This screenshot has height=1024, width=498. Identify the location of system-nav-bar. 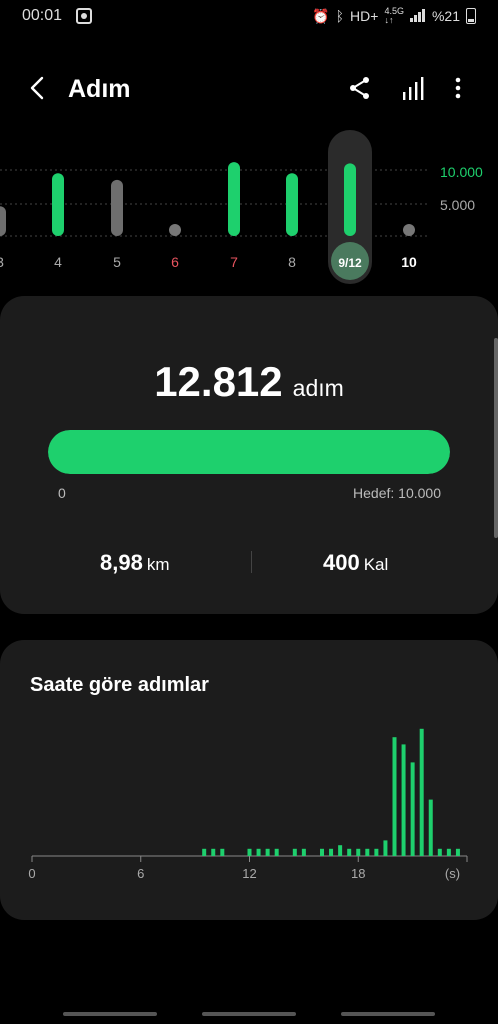
(249, 1012).